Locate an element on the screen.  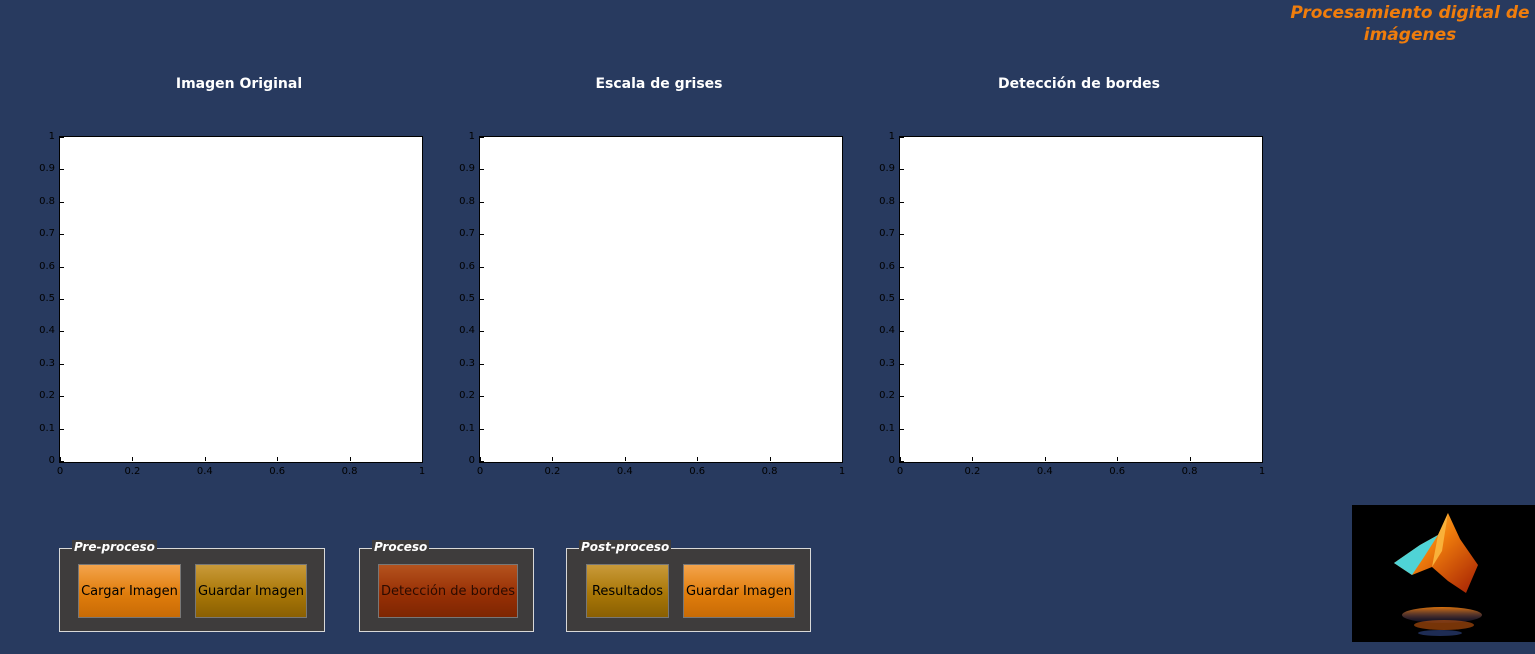
panel-proceso: Proceso Detección de bordes is located at coordinates (446, 586).